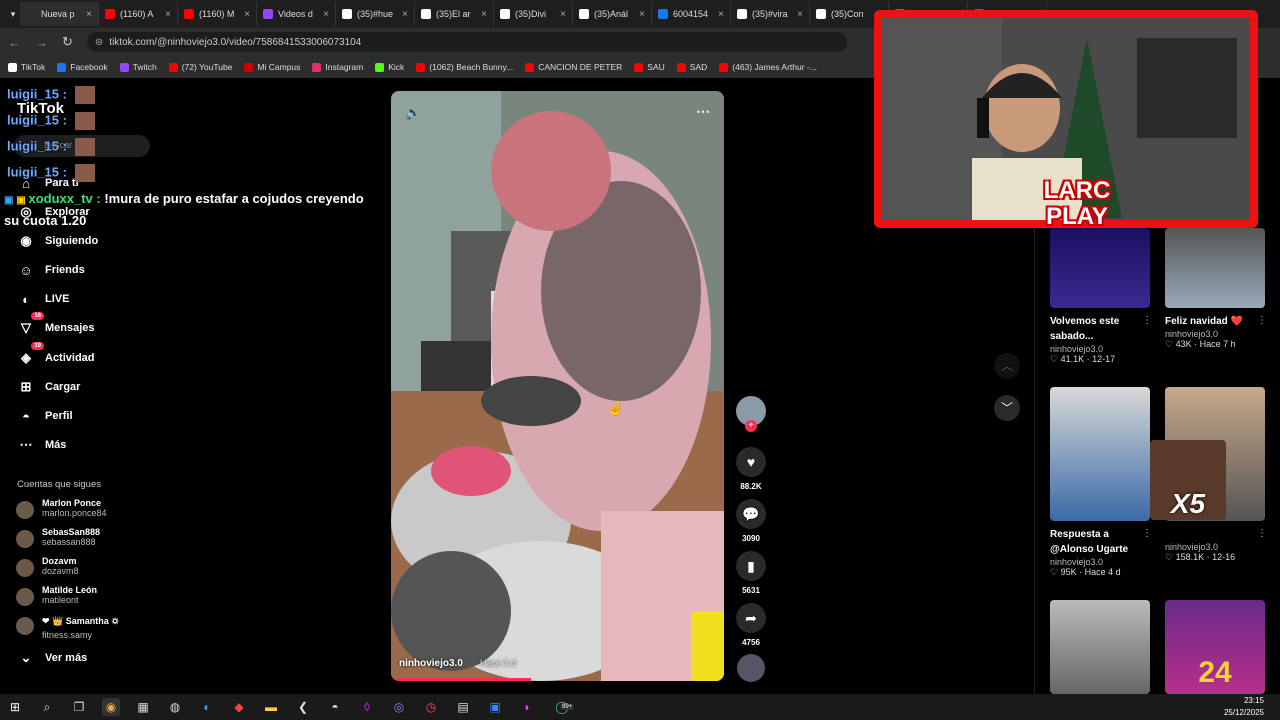 This screenshot has width=1280, height=720. I want to click on app-icon-3: ❮, so click(303, 707).